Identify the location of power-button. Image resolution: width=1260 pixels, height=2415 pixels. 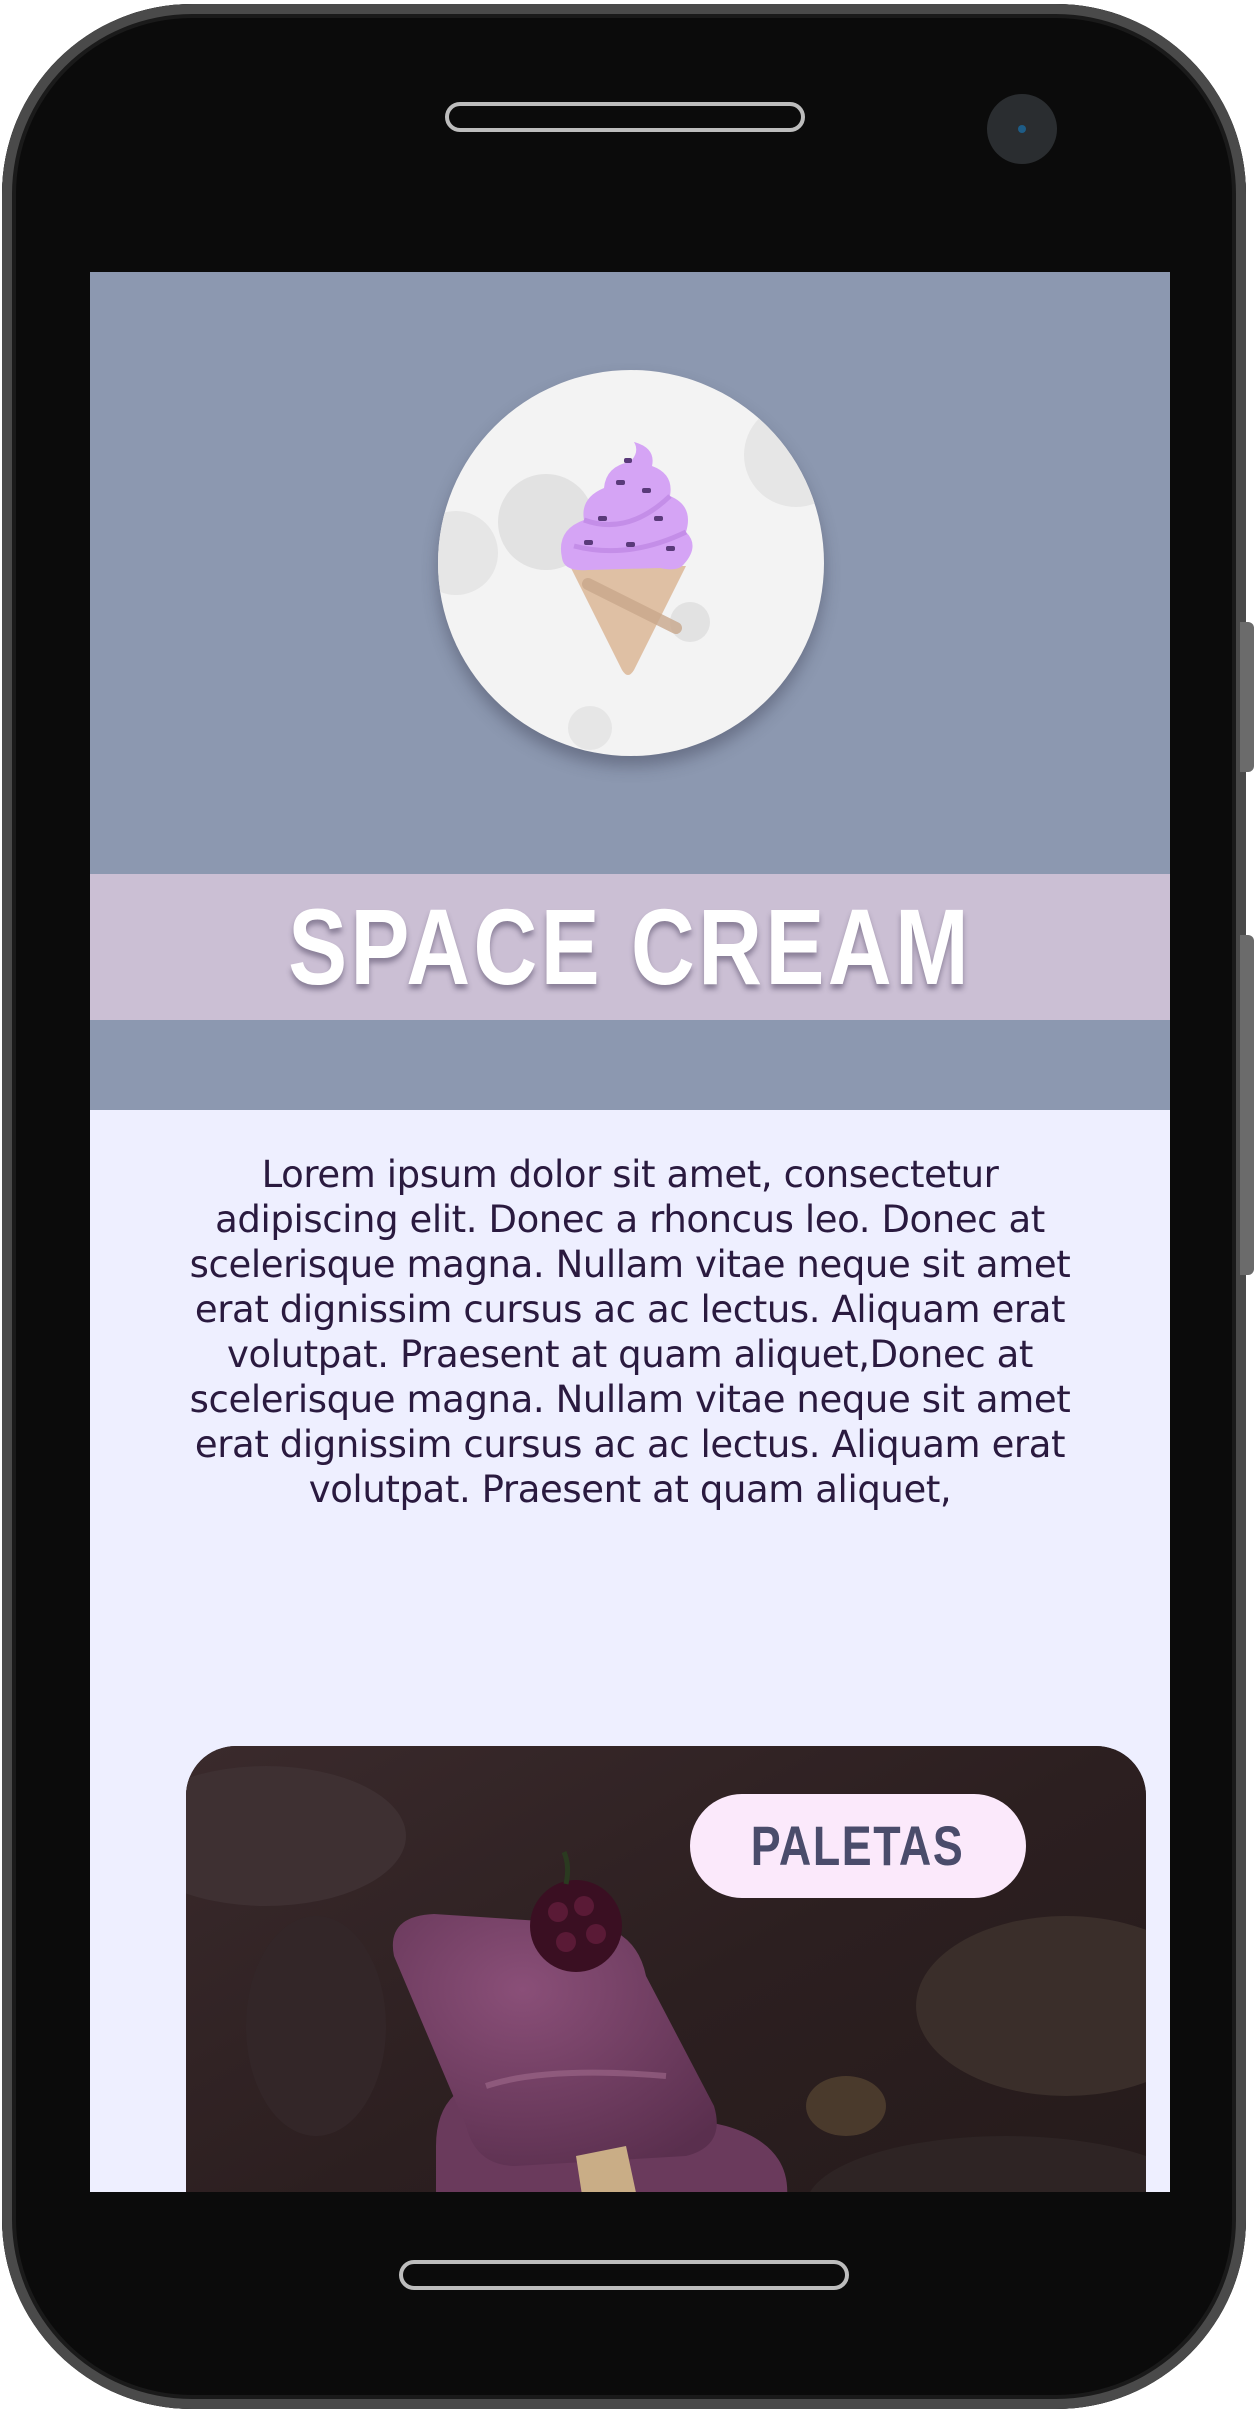
(1247, 697).